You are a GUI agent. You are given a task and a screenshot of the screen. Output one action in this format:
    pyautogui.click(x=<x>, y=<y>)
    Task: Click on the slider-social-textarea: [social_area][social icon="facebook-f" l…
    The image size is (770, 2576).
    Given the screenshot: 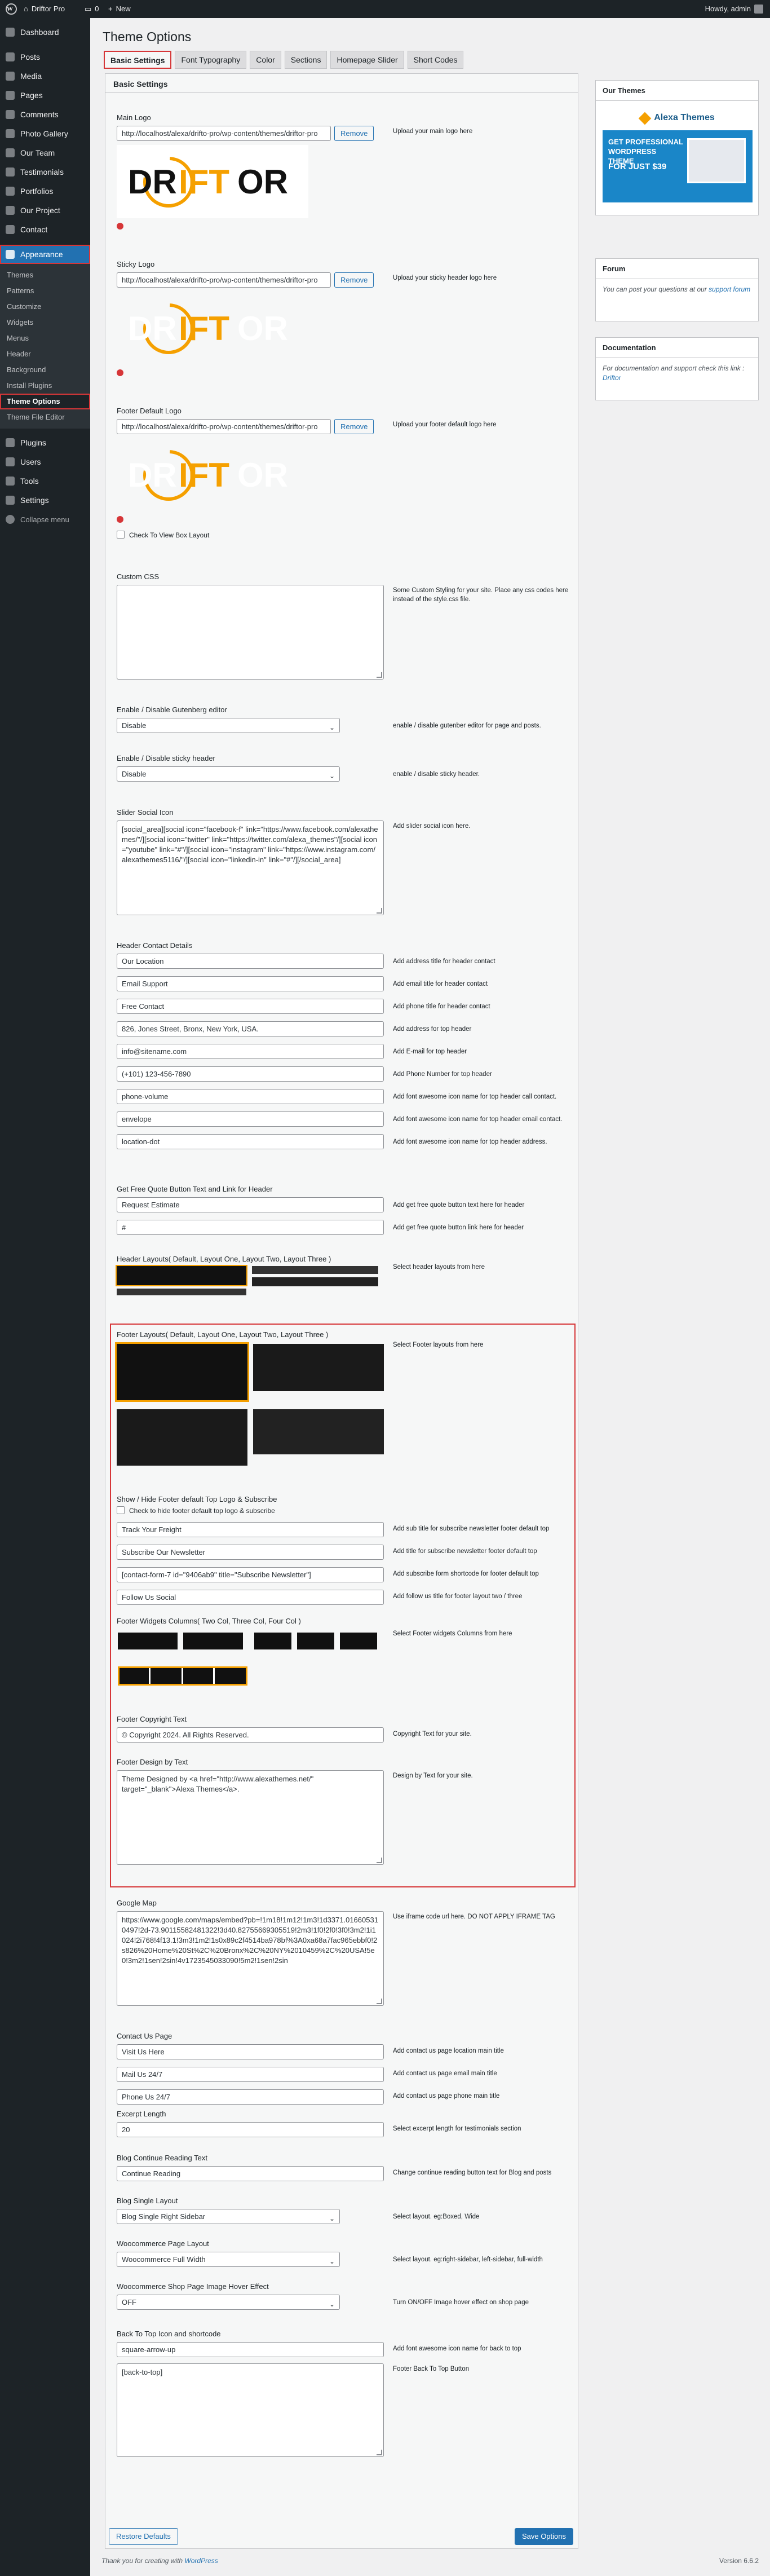 What is the action you would take?
    pyautogui.click(x=251, y=868)
    